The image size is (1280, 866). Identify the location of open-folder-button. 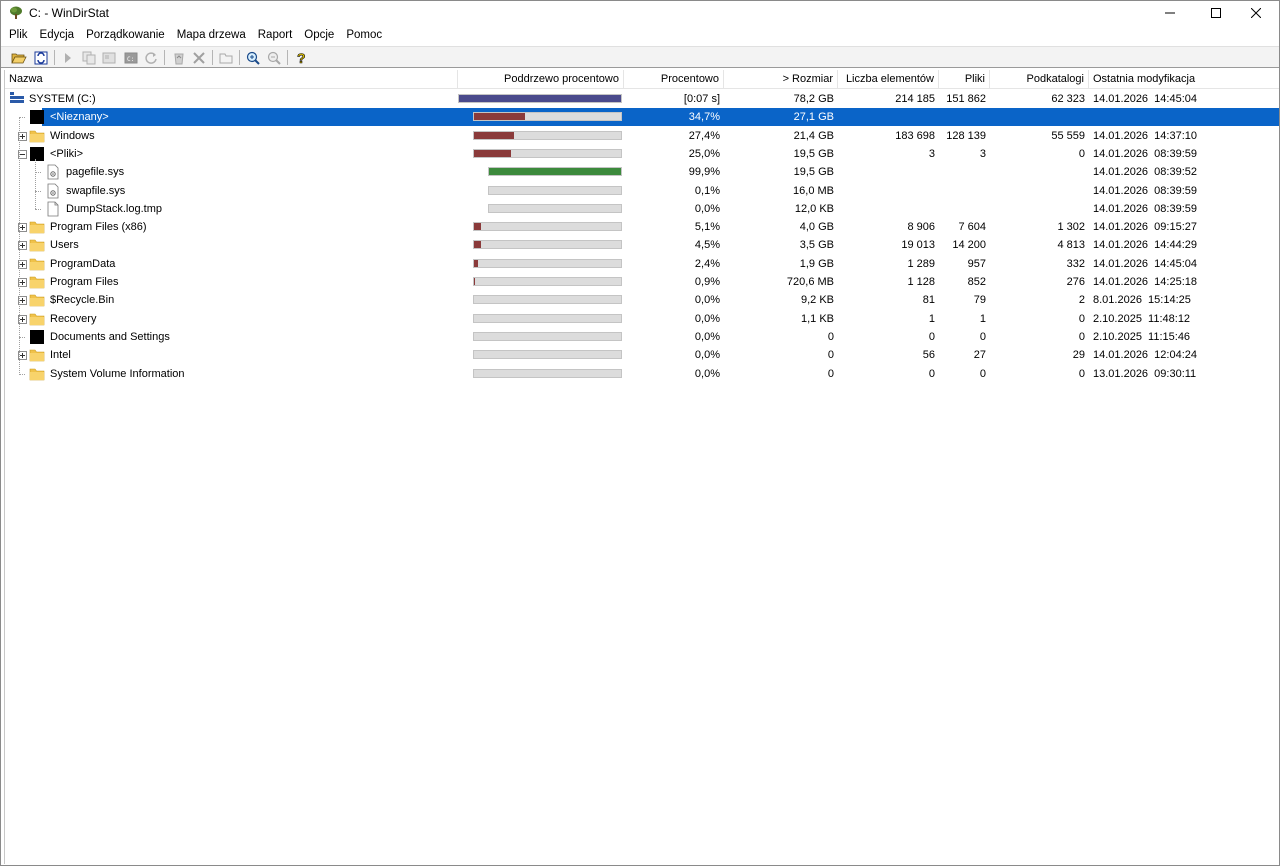
(19, 57).